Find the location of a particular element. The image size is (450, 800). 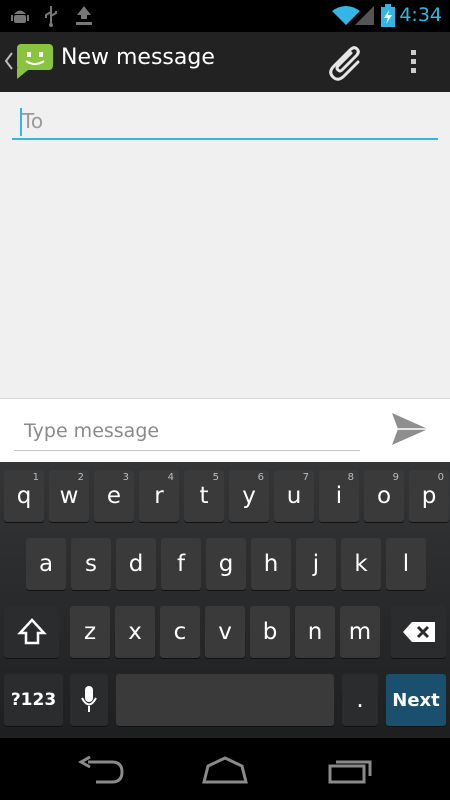

key-hint: 8 is located at coordinates (350, 477).